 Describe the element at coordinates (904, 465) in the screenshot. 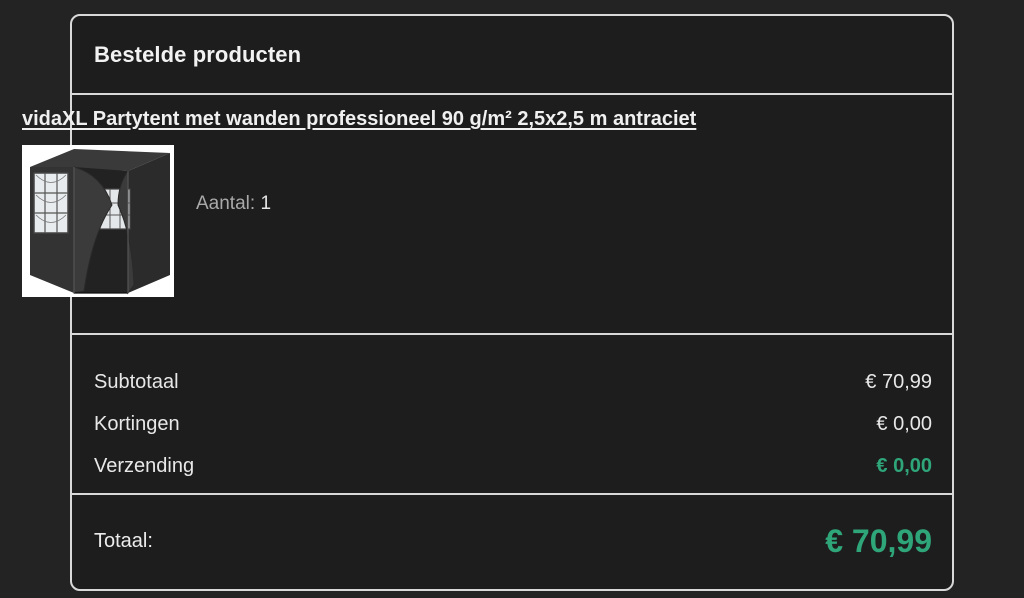

I see `shipping-value: € 0,00` at that location.